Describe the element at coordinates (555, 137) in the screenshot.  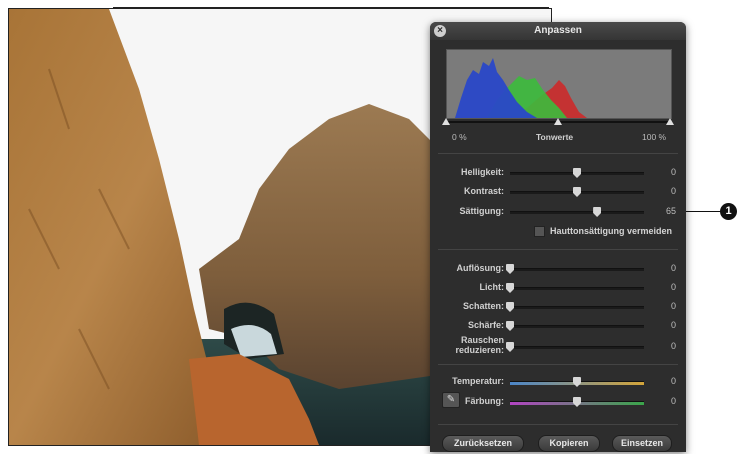
I see `levels-title: Tonwerte` at that location.